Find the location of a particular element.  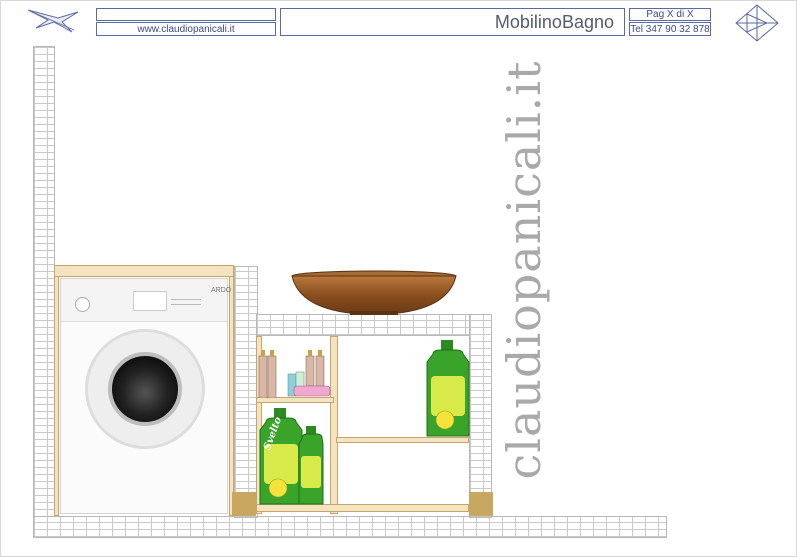

door-glass is located at coordinates (145, 389).